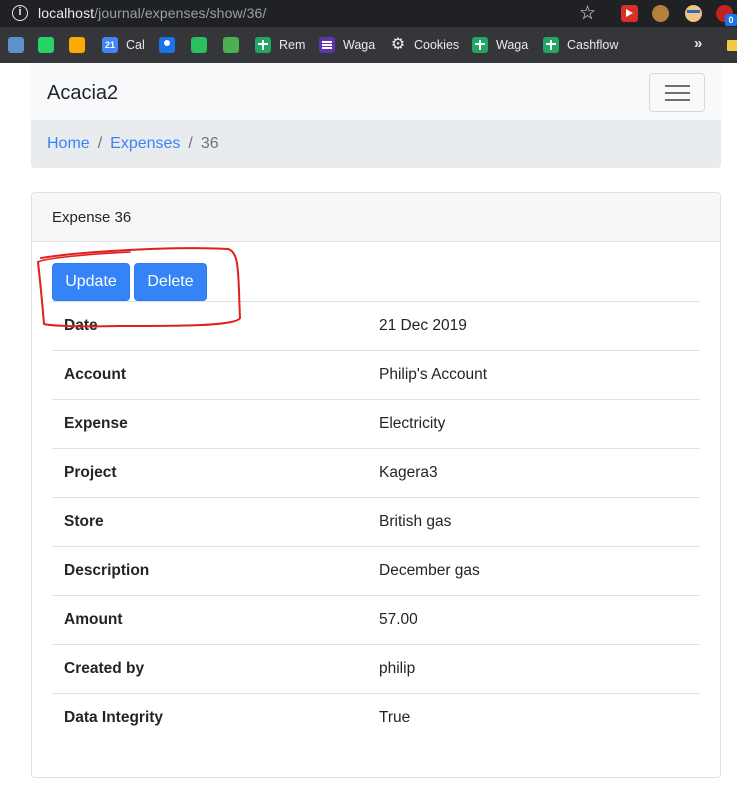  Describe the element at coordinates (533, 375) in the screenshot. I see `row-value: Philip's Account` at that location.